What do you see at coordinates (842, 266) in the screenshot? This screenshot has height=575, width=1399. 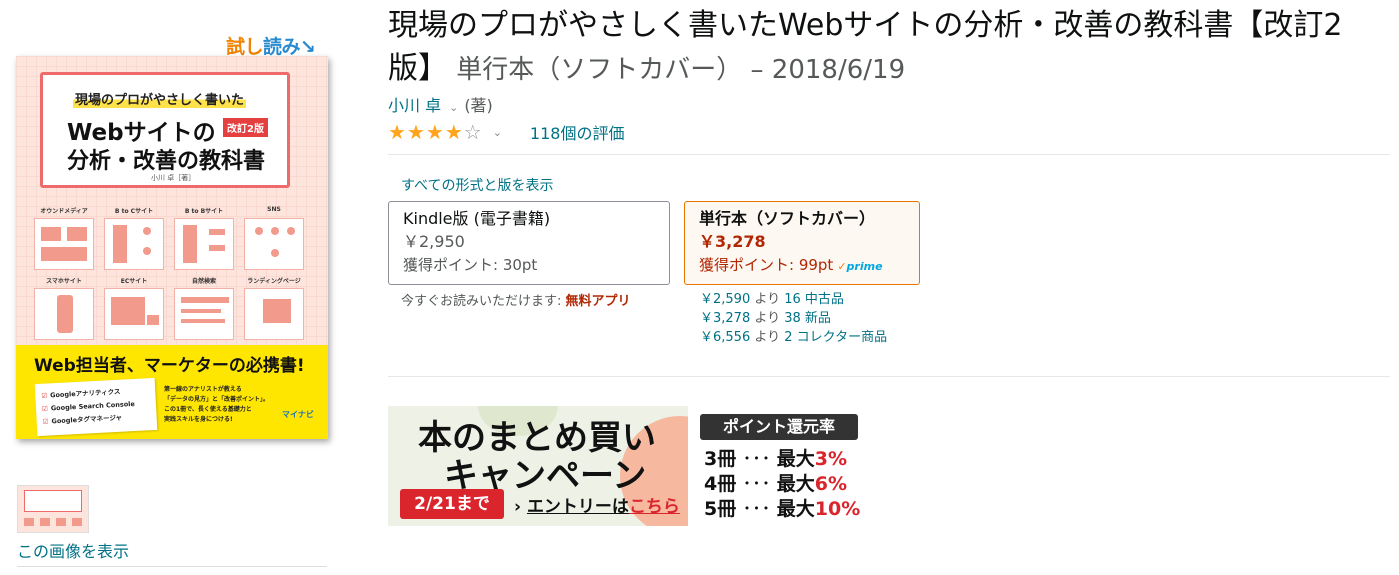 I see `prime-check-icon: ✓` at bounding box center [842, 266].